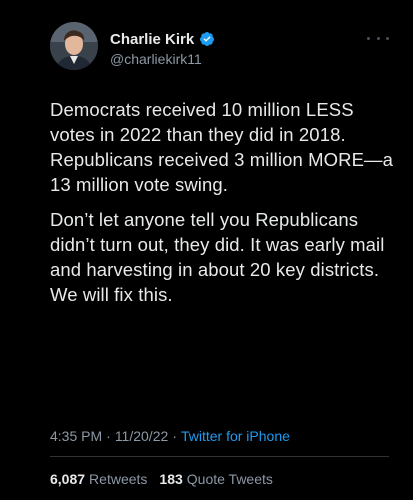  I want to click on more-options-icon, so click(378, 38).